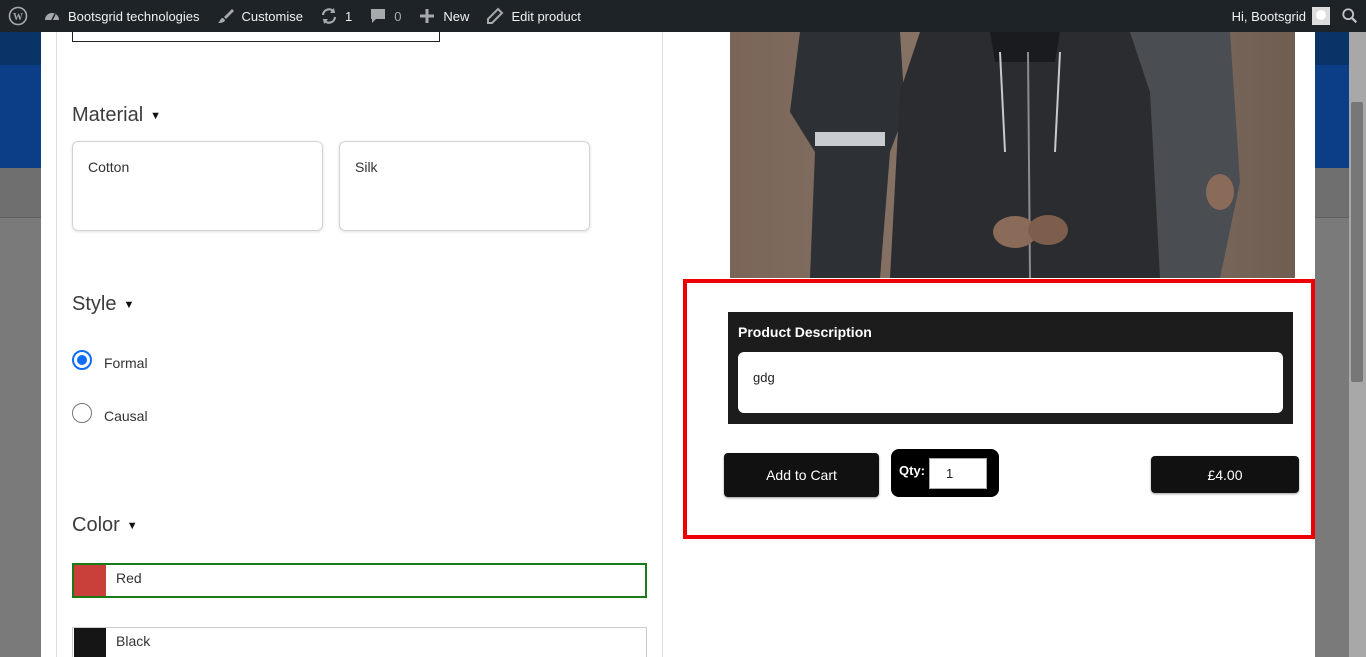  Describe the element at coordinates (108, 115) in the screenshot. I see `material-title: Material` at that location.